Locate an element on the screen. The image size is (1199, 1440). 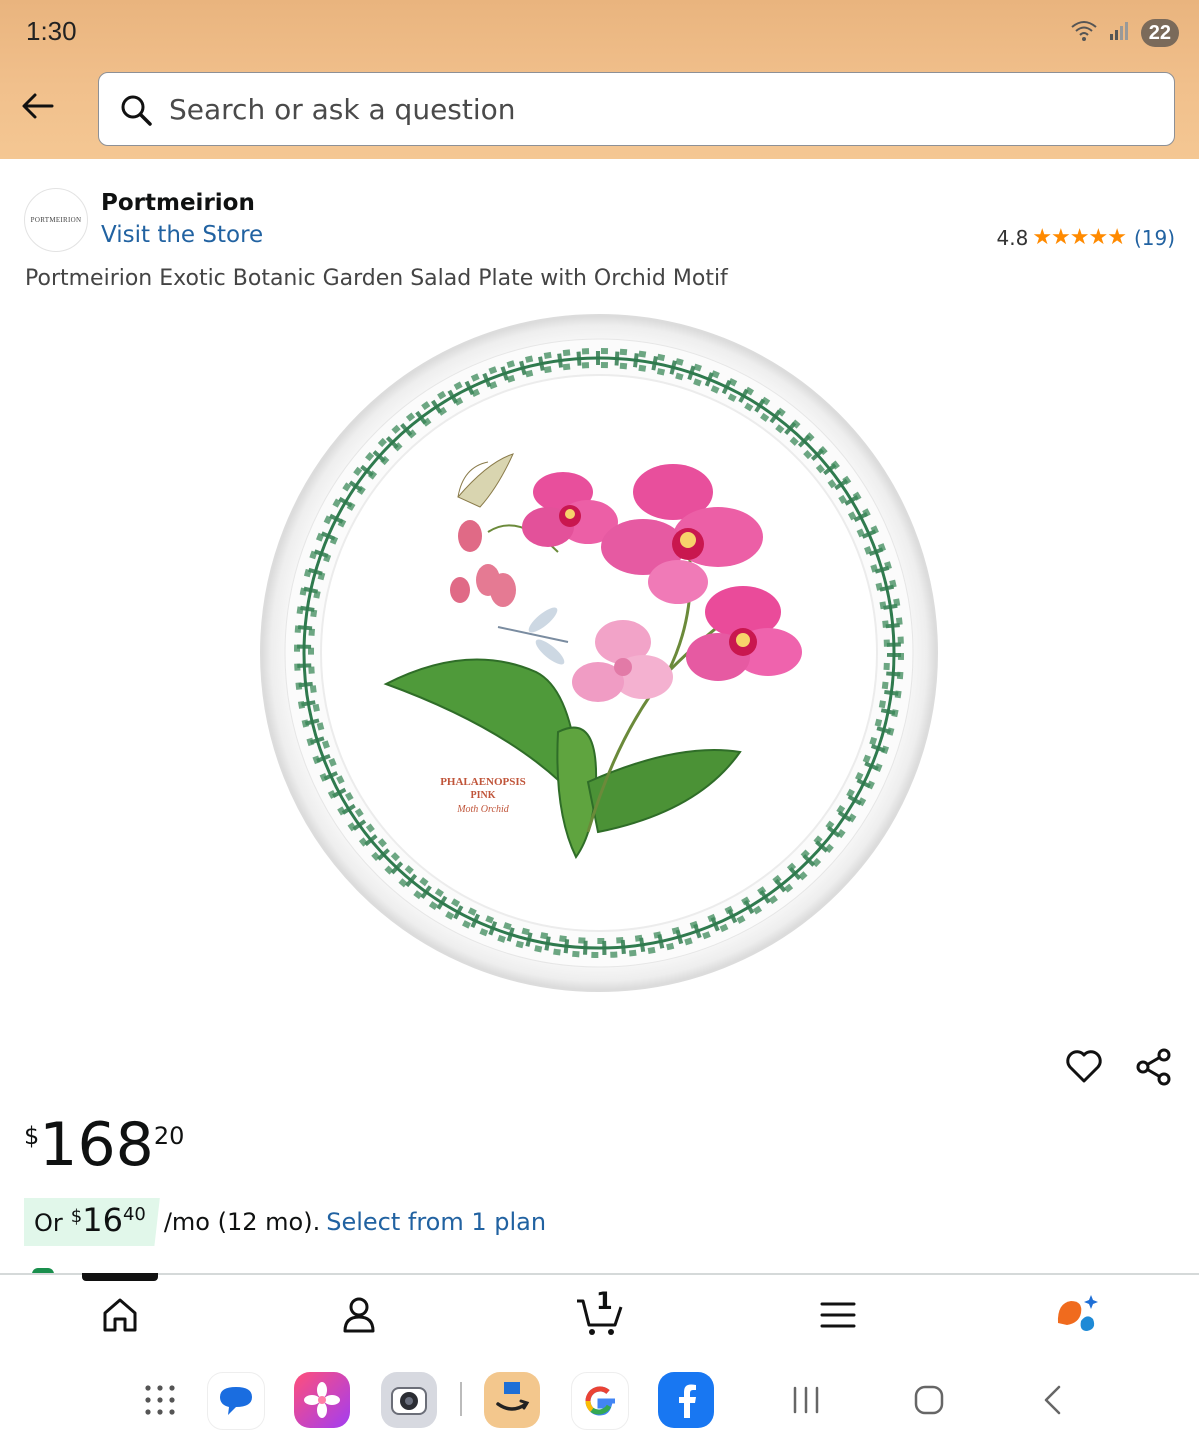
facebook-f-icon is located at coordinates (687, 1401).